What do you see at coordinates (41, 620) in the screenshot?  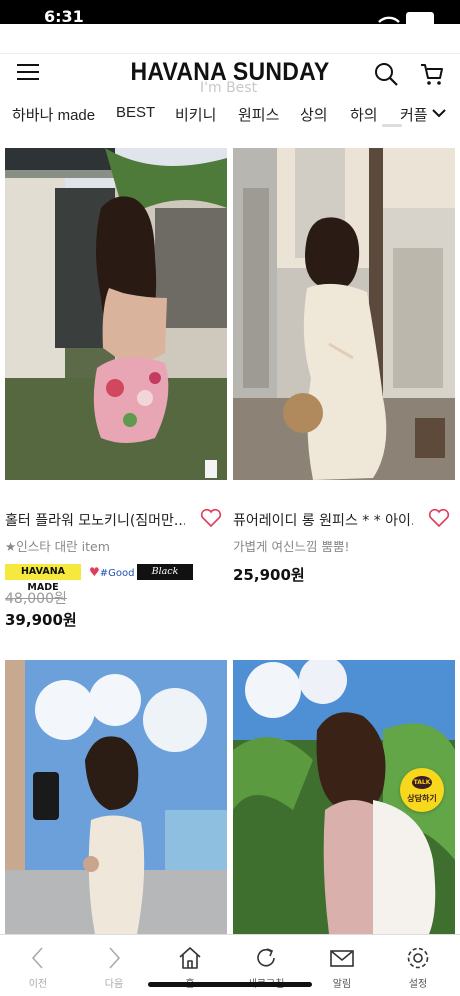 I see `product-price: 39,900원` at bounding box center [41, 620].